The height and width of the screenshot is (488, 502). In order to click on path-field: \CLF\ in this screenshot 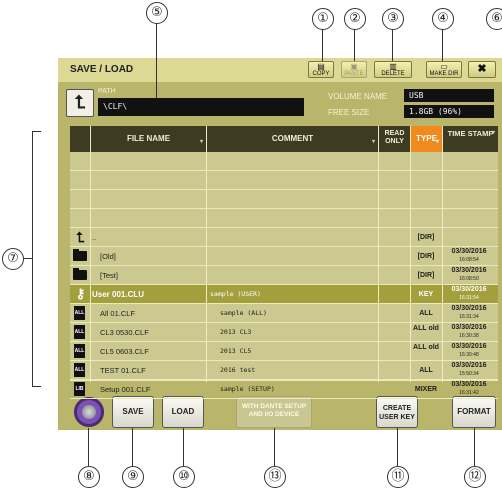, I will do `click(201, 107)`.